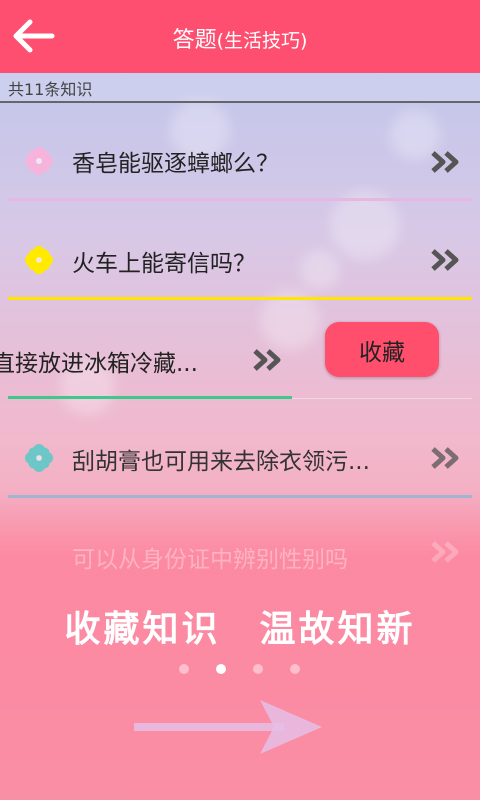 Image resolution: width=480 pixels, height=800 pixels. I want to click on list-item: 火车上能寄信吗？, so click(240, 259).